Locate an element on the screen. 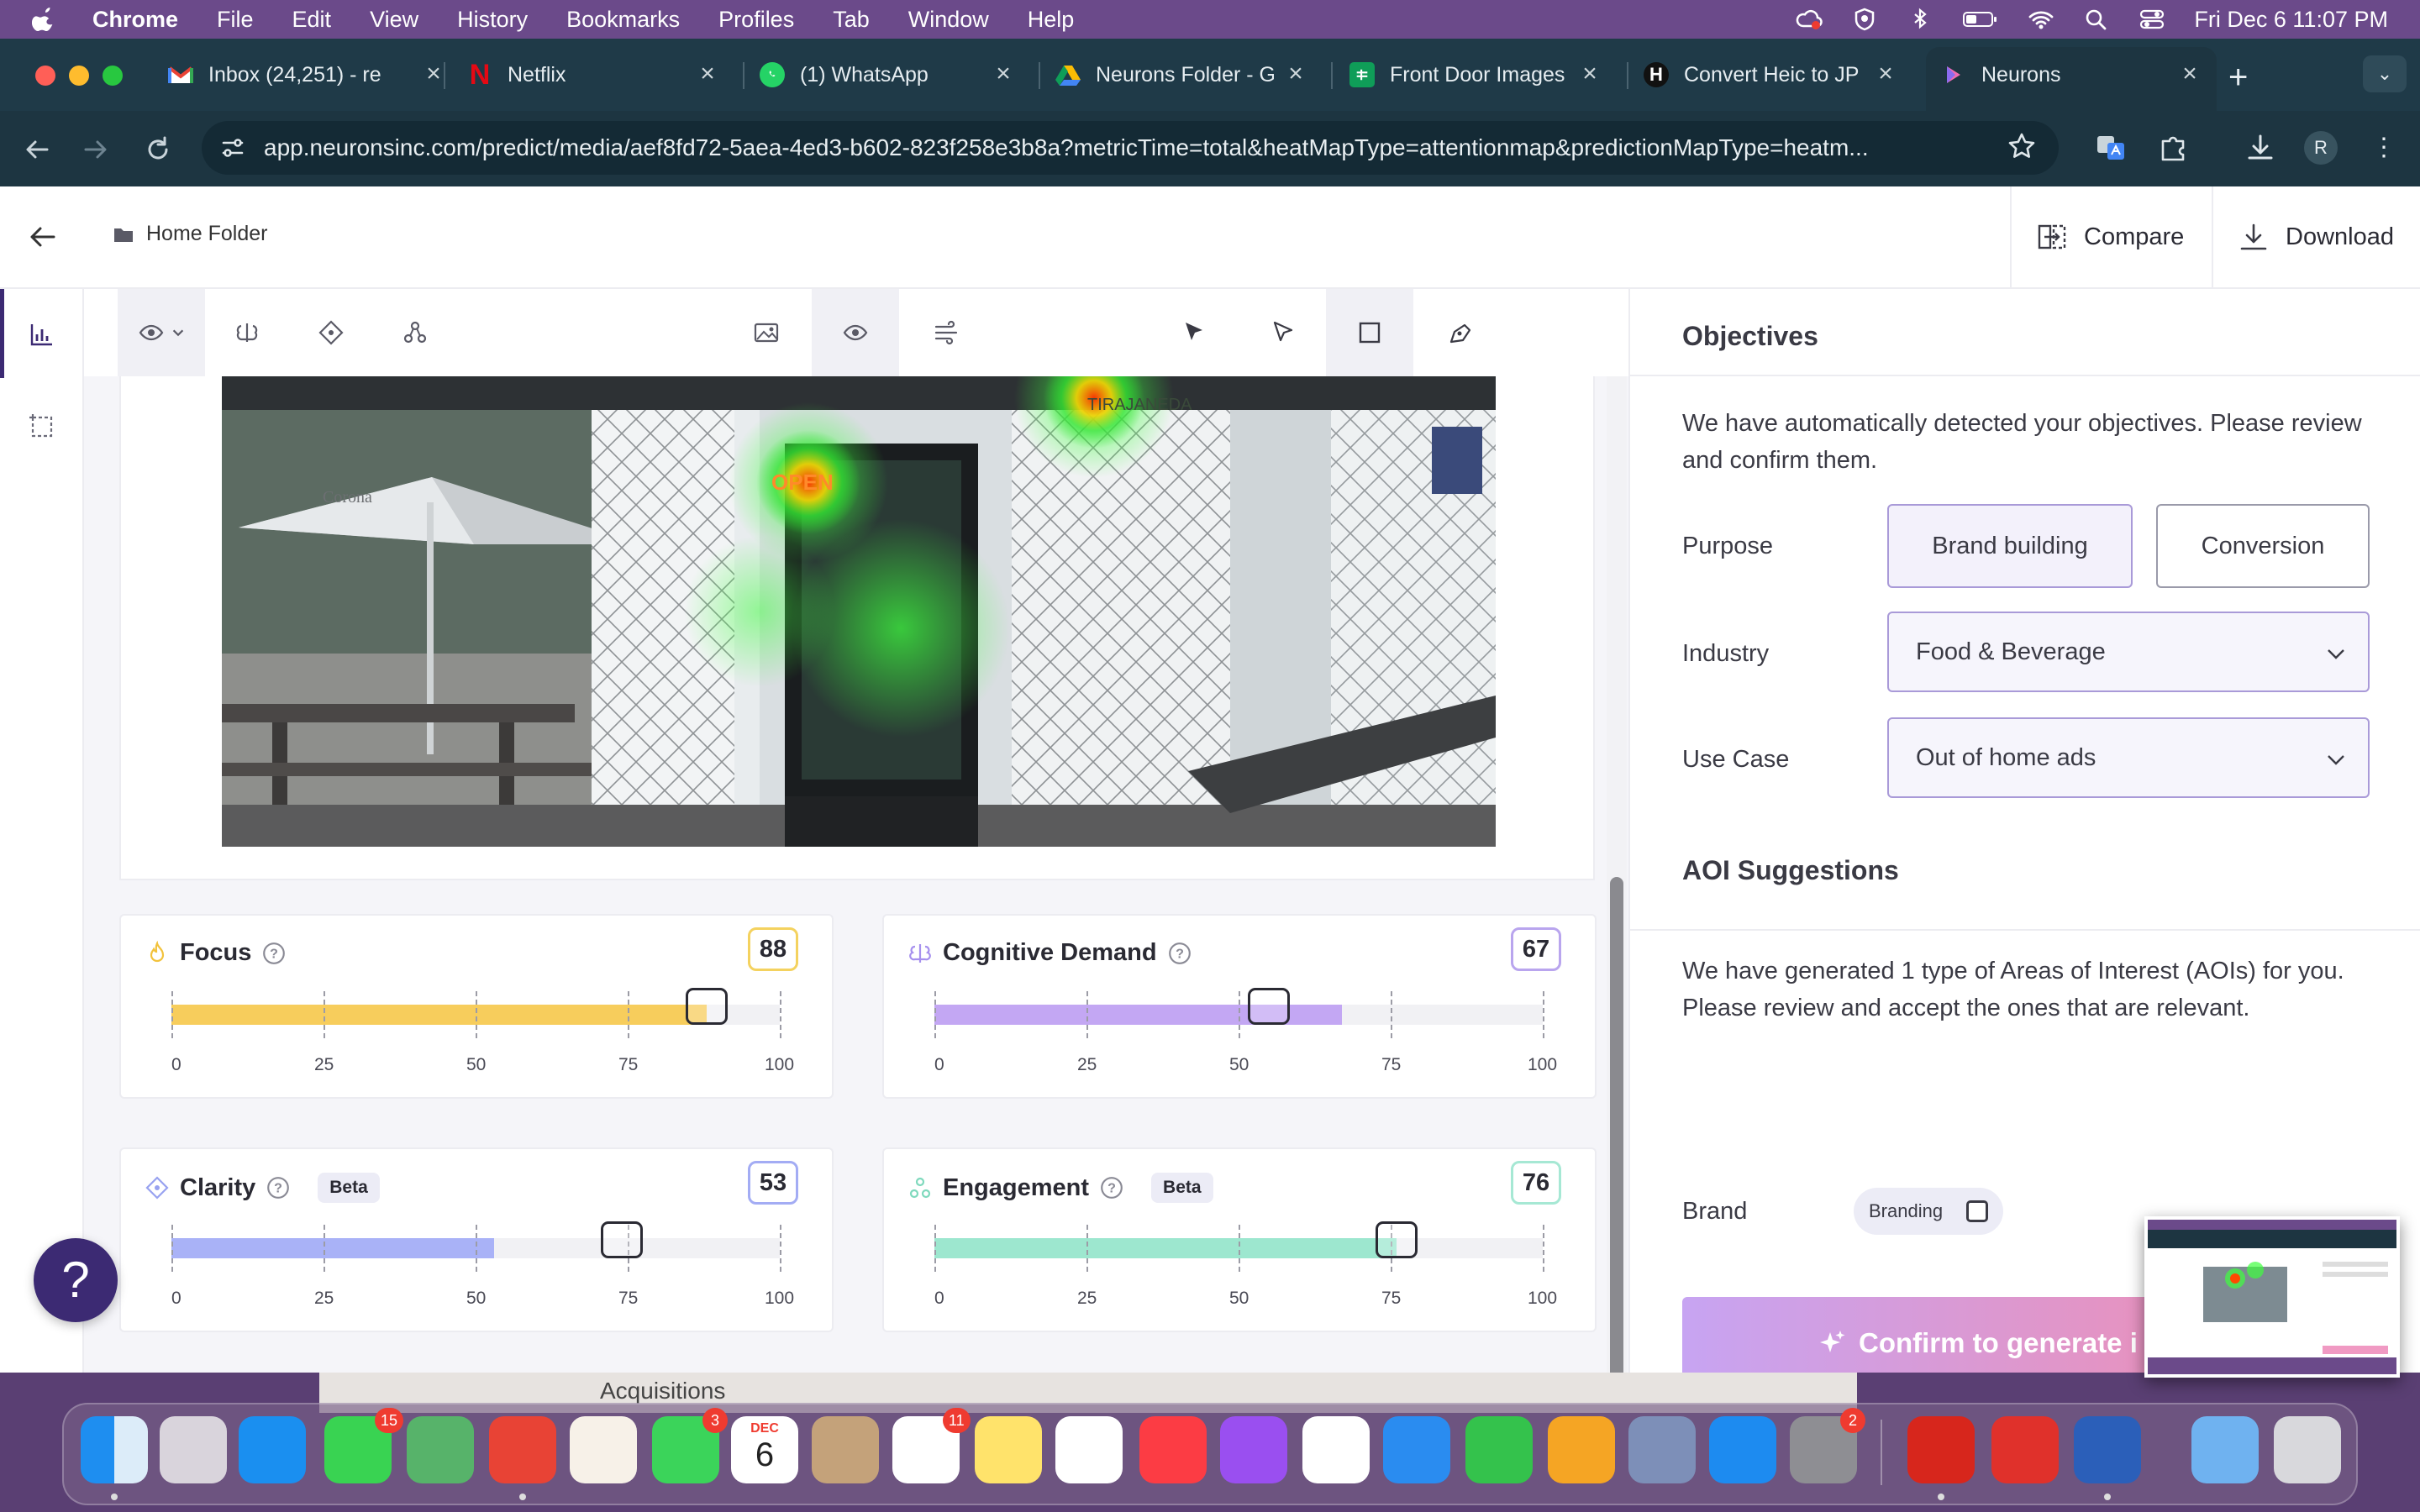 This screenshot has width=2420, height=1512. rectangle-tool-button is located at coordinates (1369, 332).